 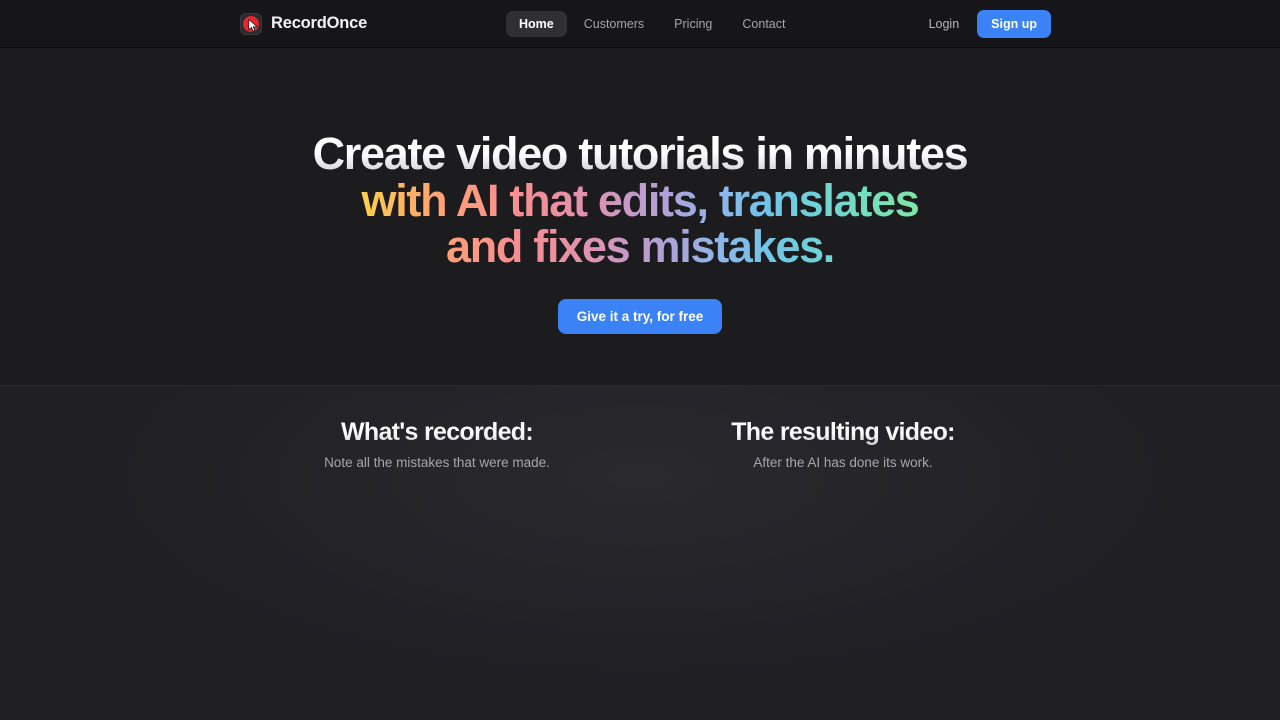 I want to click on headline-line-1: Create video tutorials in minutes, so click(x=640, y=153).